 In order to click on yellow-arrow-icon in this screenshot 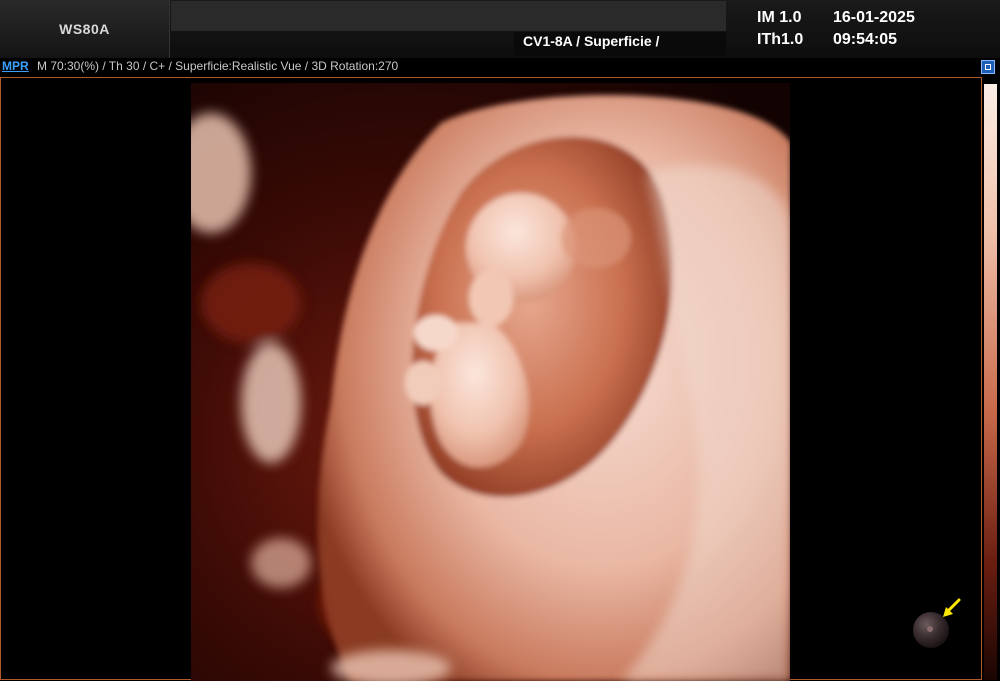, I will do `click(952, 607)`.